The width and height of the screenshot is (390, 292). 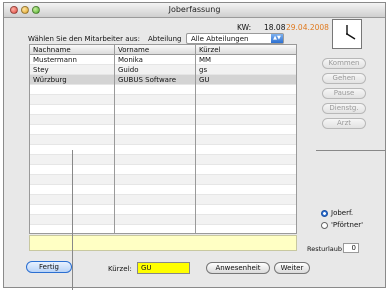 What do you see at coordinates (128, 70) in the screenshot?
I see `cell-vorname: Guido` at bounding box center [128, 70].